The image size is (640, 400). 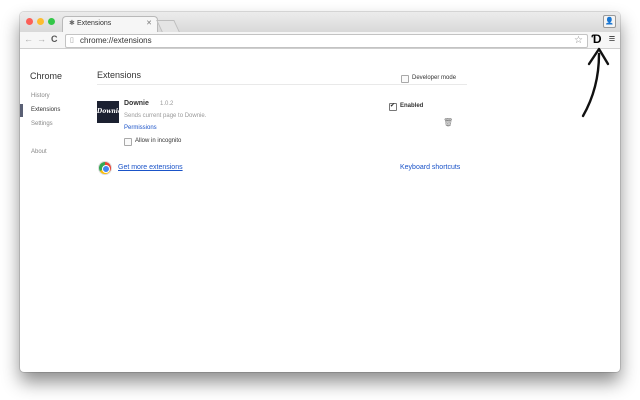 I want to click on profile-icon: 👤, so click(x=609, y=21).